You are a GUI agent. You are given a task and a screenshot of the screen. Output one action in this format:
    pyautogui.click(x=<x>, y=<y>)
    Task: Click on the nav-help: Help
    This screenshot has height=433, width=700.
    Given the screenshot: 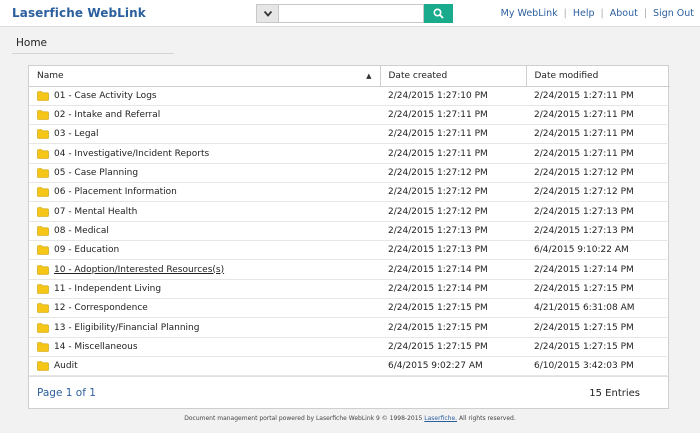 What is the action you would take?
    pyautogui.click(x=584, y=13)
    